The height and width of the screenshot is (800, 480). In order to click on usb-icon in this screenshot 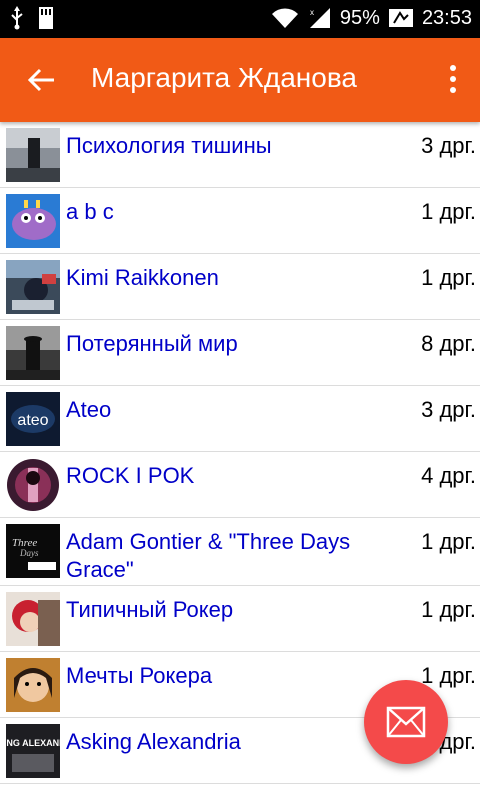, I will do `click(17, 18)`.